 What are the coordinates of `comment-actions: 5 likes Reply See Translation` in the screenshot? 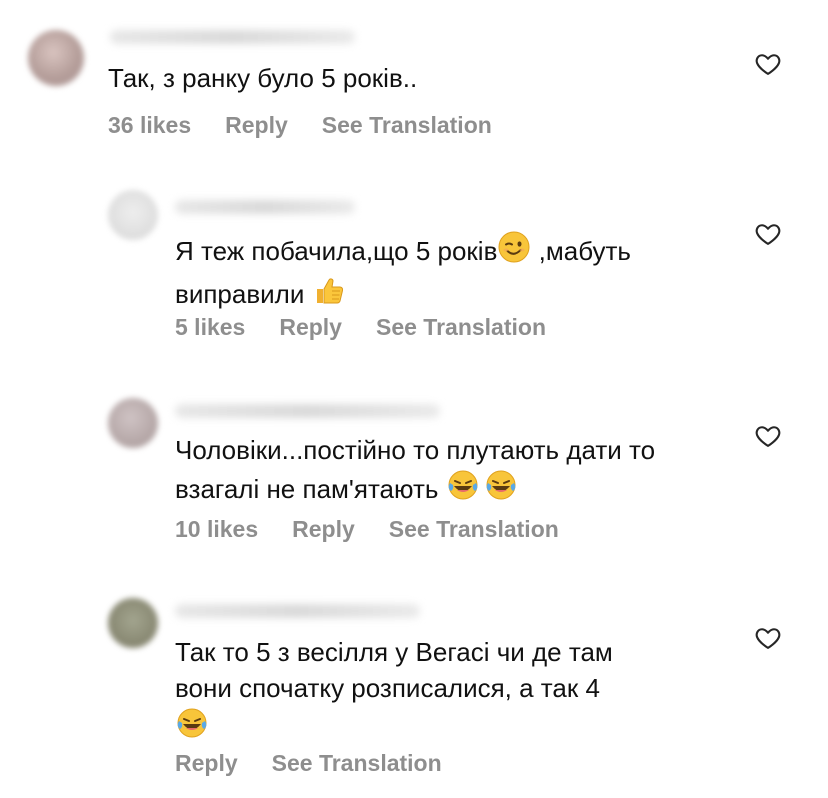 It's located at (360, 327).